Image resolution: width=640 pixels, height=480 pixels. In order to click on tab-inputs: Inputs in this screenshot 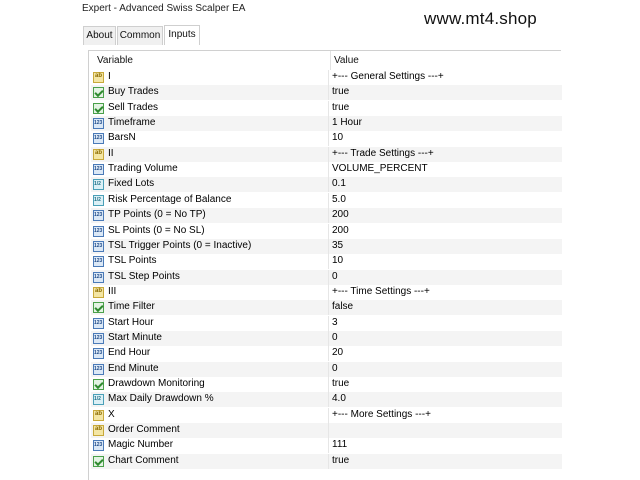, I will do `click(182, 35)`.